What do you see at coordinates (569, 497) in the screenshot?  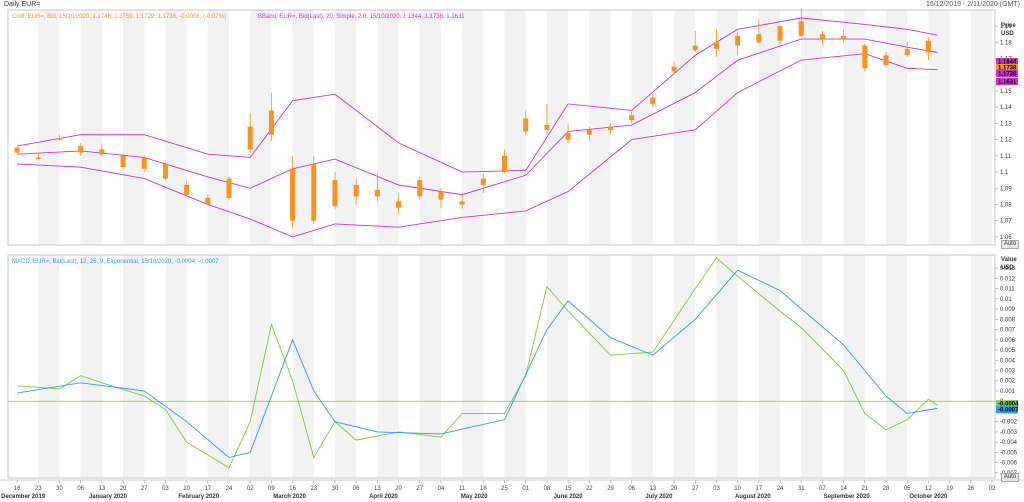 I see `x-month-label: June 2020` at bounding box center [569, 497].